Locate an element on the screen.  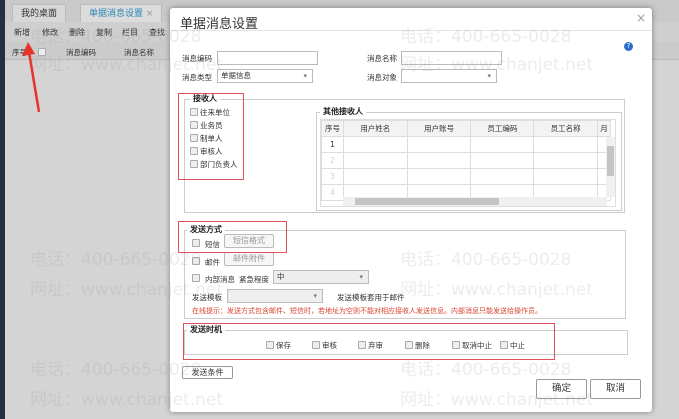
target-label: 消息对象 is located at coordinates (382, 77).